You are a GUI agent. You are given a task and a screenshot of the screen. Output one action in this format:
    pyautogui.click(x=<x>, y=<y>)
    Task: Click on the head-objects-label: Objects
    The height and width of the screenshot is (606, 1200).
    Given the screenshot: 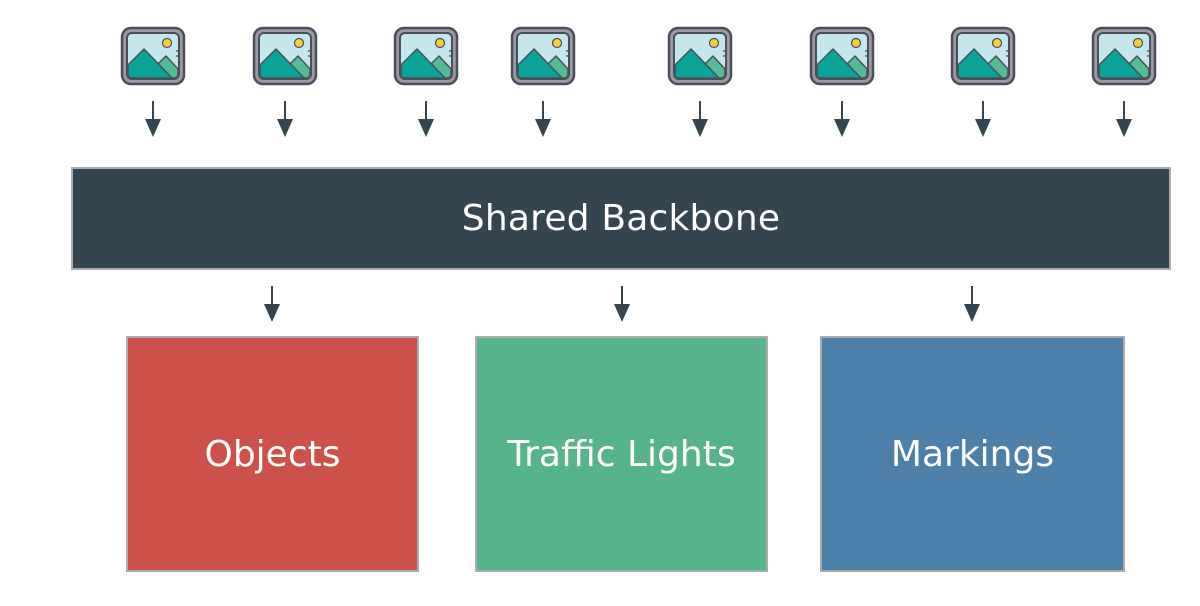 What is the action you would take?
    pyautogui.click(x=272, y=454)
    